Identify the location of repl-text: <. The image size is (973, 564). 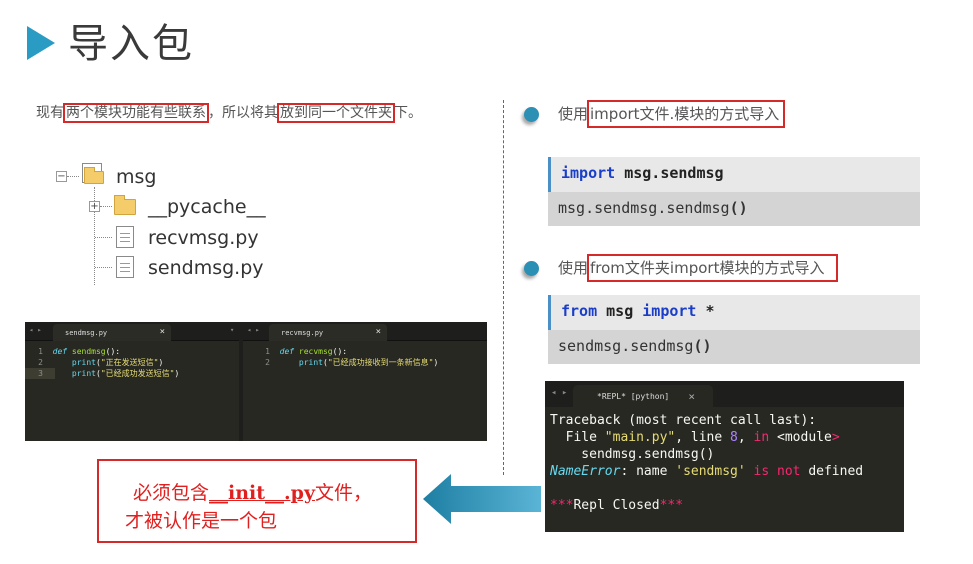
(777, 437).